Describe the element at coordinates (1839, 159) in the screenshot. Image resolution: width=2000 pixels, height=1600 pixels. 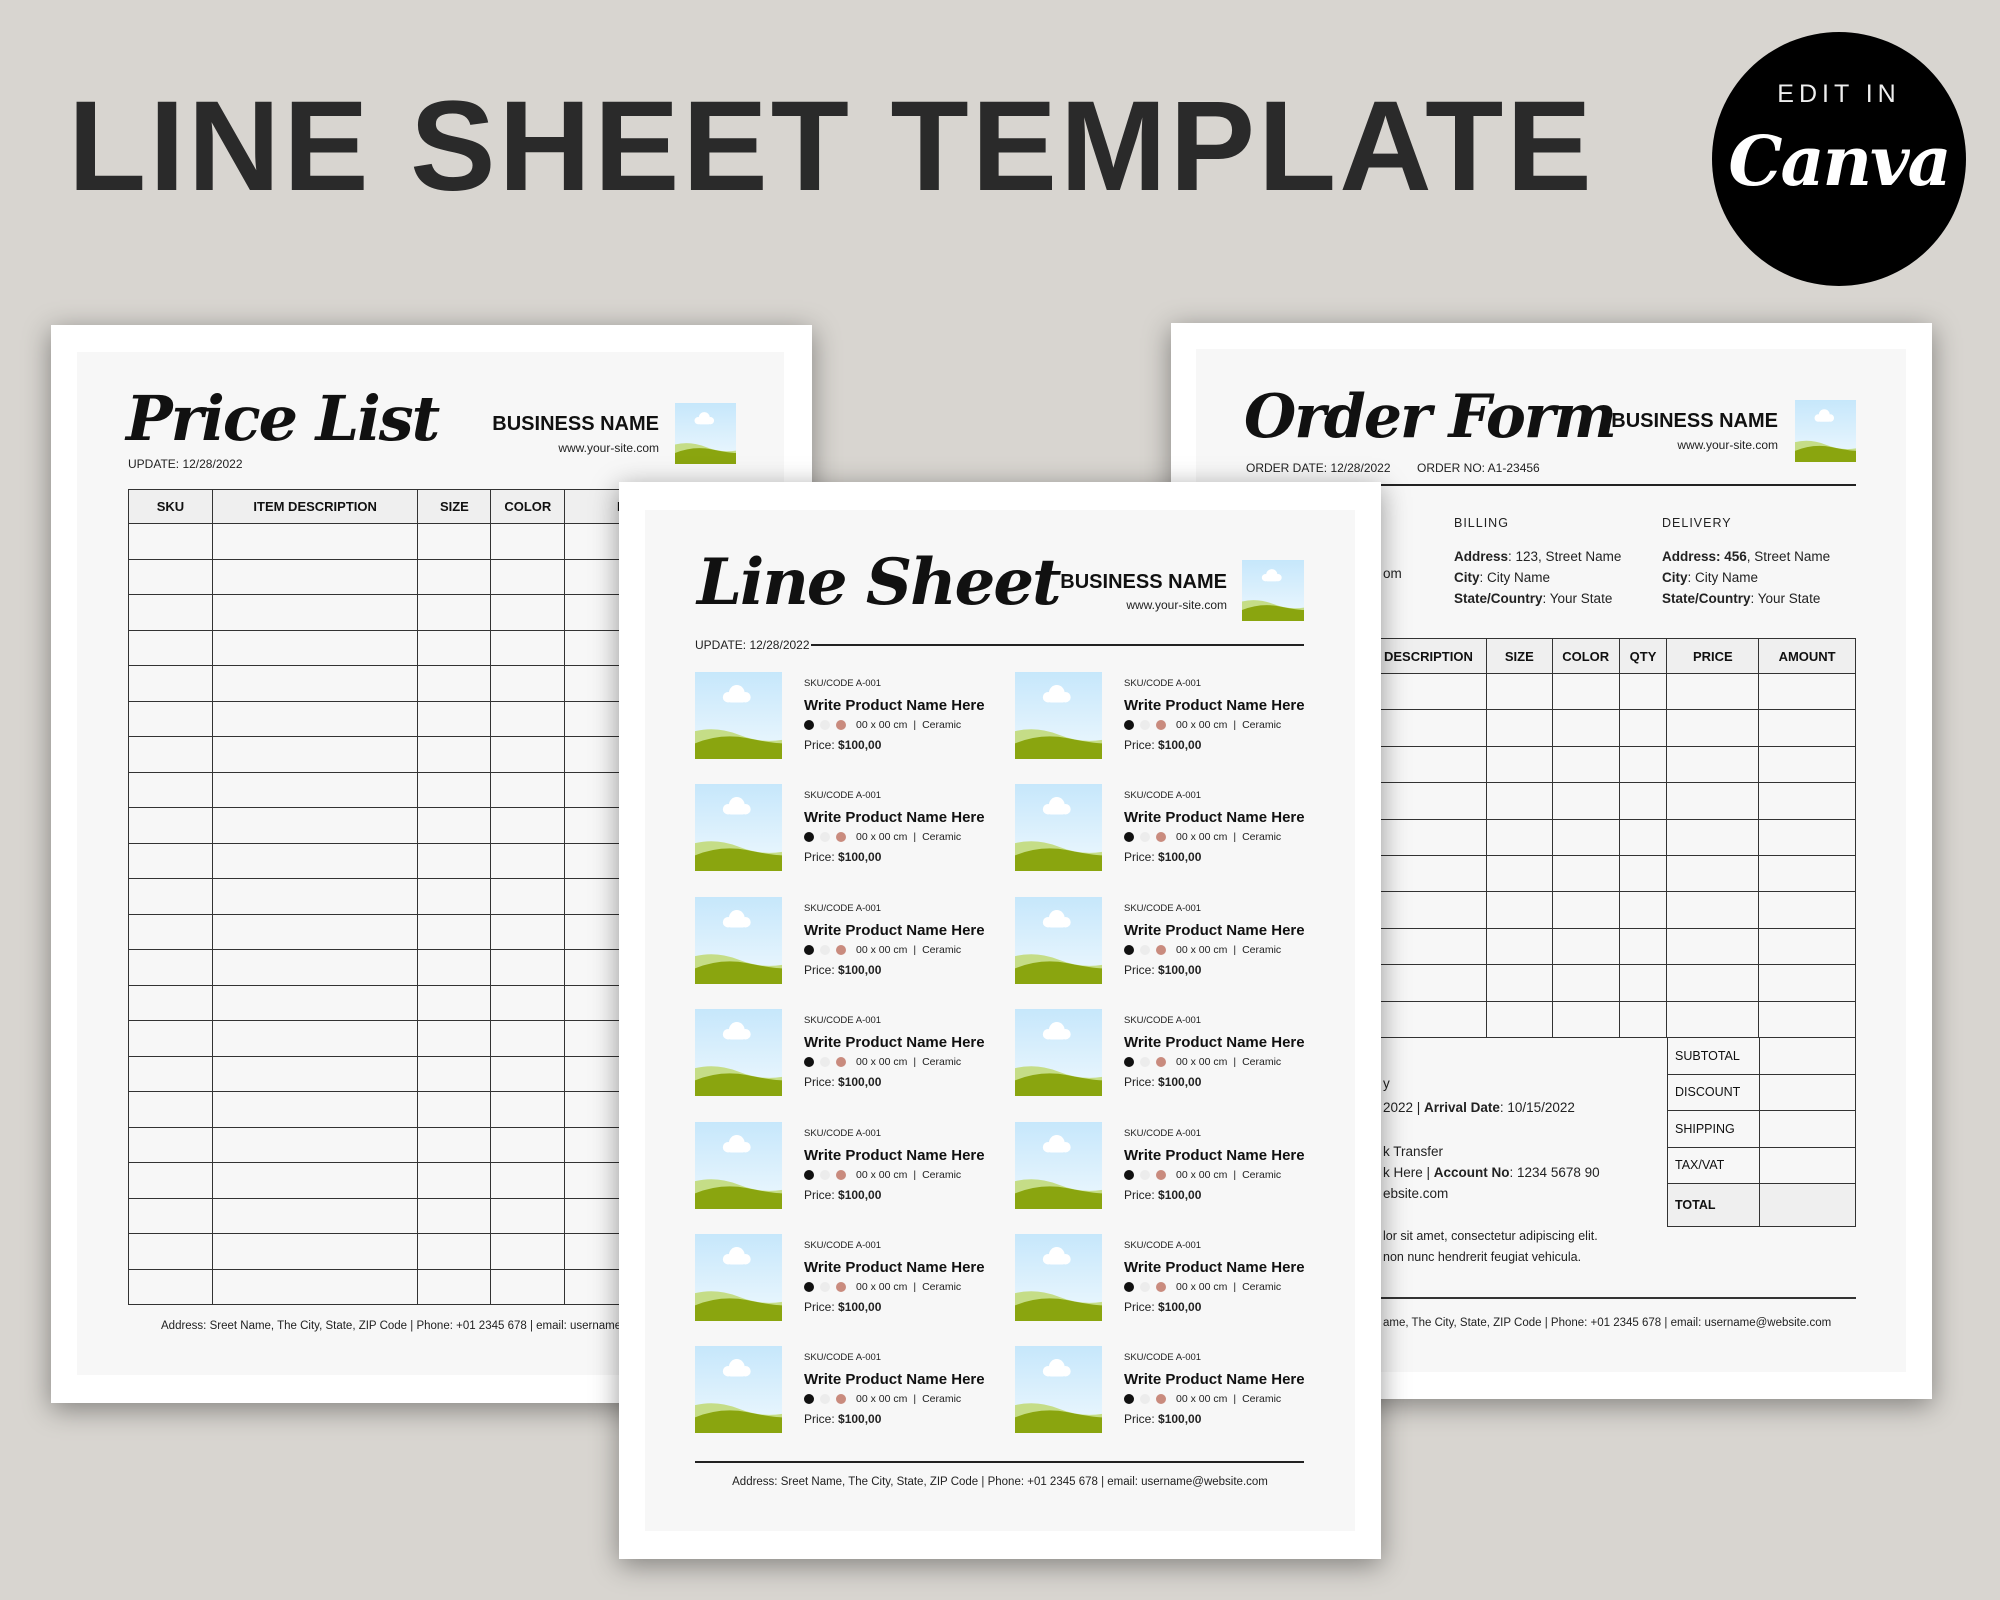
I see `edit-in-canva-badge: EDIT IN Canva` at that location.